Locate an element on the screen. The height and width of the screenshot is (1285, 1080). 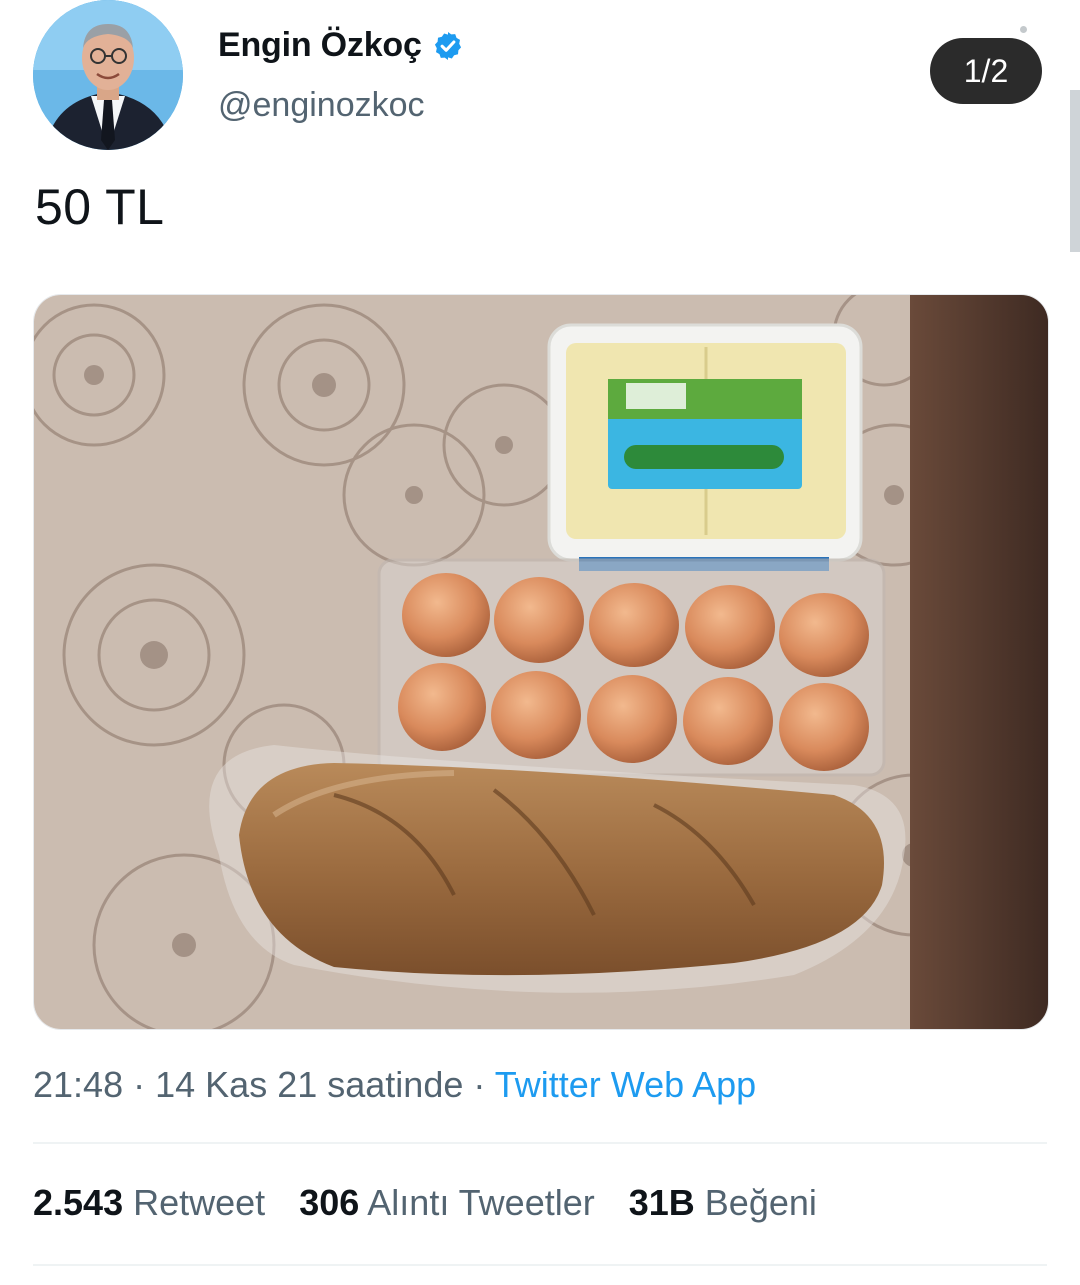
verified-badge-icon is located at coordinates (447, 45).